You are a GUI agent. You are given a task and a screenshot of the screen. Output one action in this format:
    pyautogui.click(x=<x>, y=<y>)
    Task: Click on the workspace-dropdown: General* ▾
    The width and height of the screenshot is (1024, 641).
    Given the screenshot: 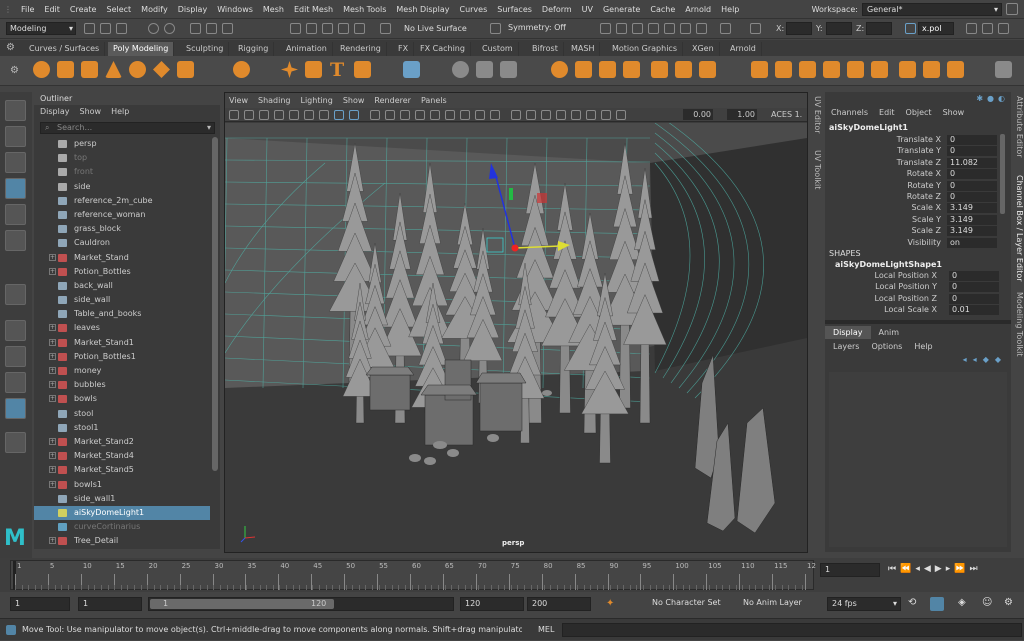 What is the action you would take?
    pyautogui.click(x=932, y=9)
    